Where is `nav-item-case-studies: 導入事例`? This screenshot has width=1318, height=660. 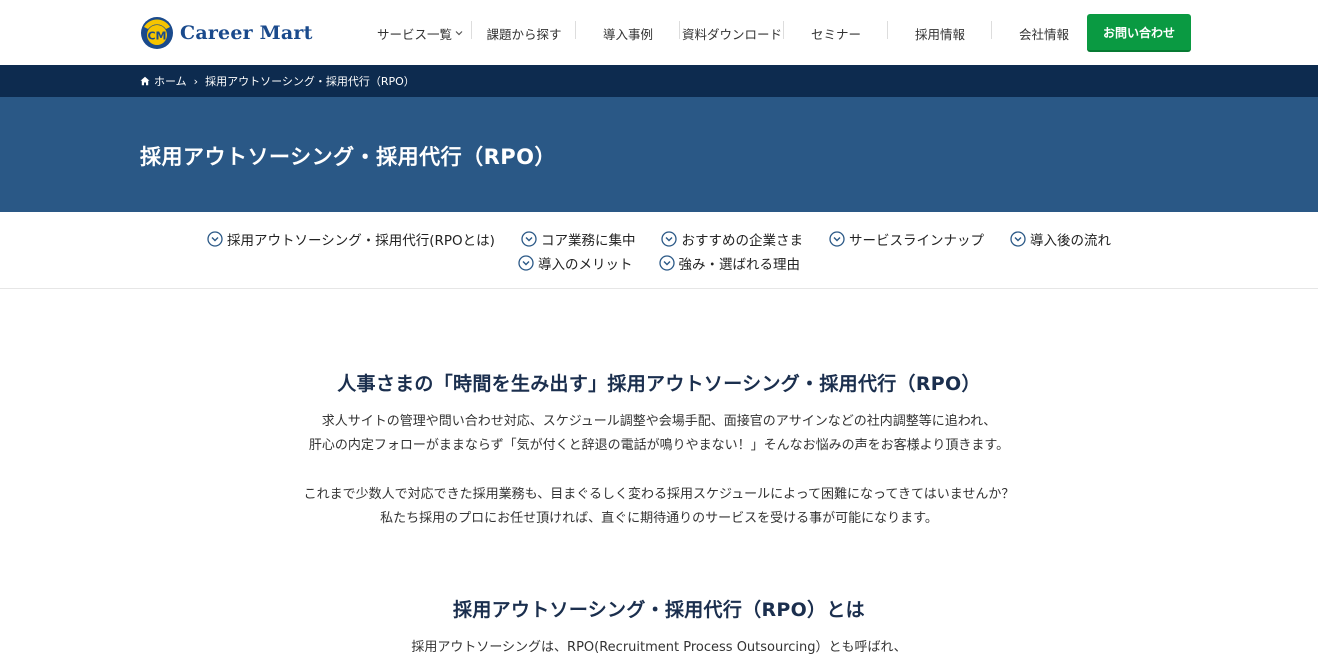 nav-item-case-studies: 導入事例 is located at coordinates (628, 33).